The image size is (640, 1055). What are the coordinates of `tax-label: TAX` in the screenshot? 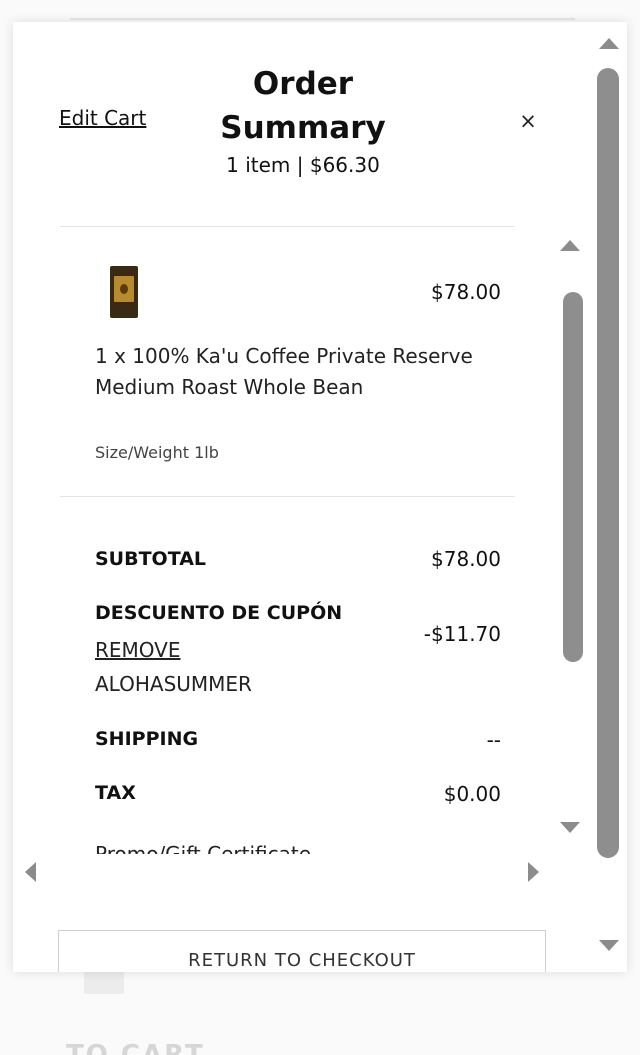 It's located at (115, 793).